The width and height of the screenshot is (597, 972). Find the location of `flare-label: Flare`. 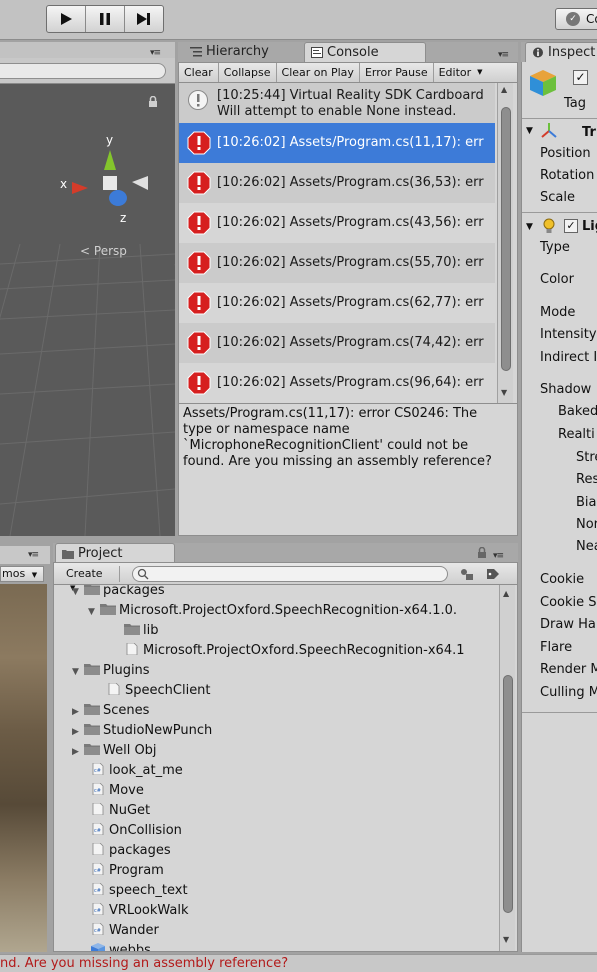

flare-label: Flare is located at coordinates (556, 647).